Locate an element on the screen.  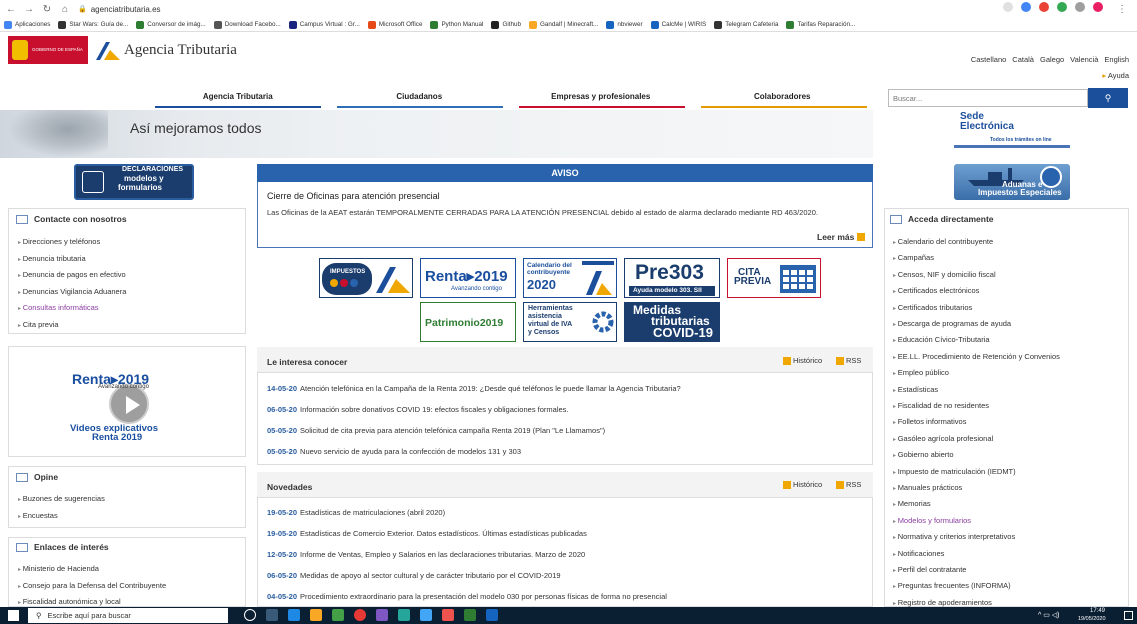
link-item: Educación Cívico-Tributaria is located at coordinates (941, 339).